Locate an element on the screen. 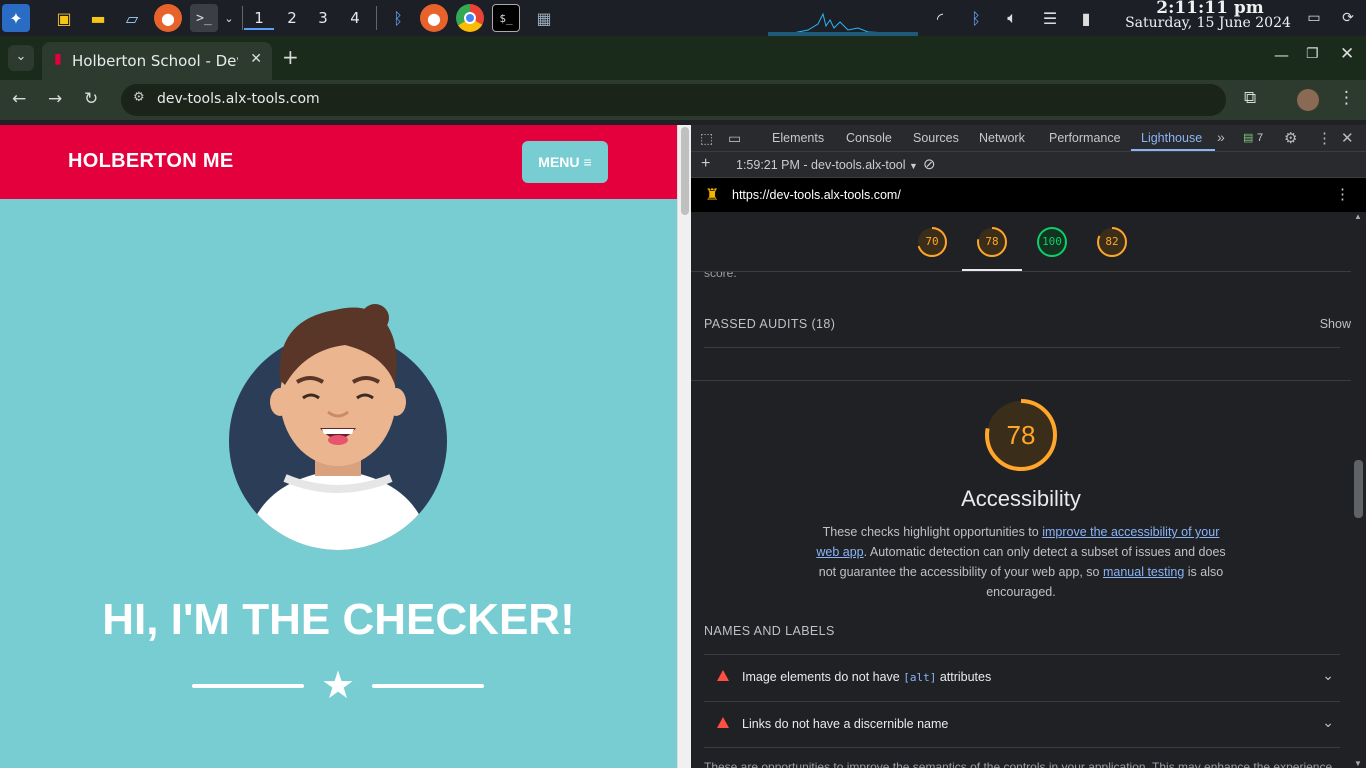 The image size is (1366, 768). image-viewer-icon: ▦ is located at coordinates (544, 18).